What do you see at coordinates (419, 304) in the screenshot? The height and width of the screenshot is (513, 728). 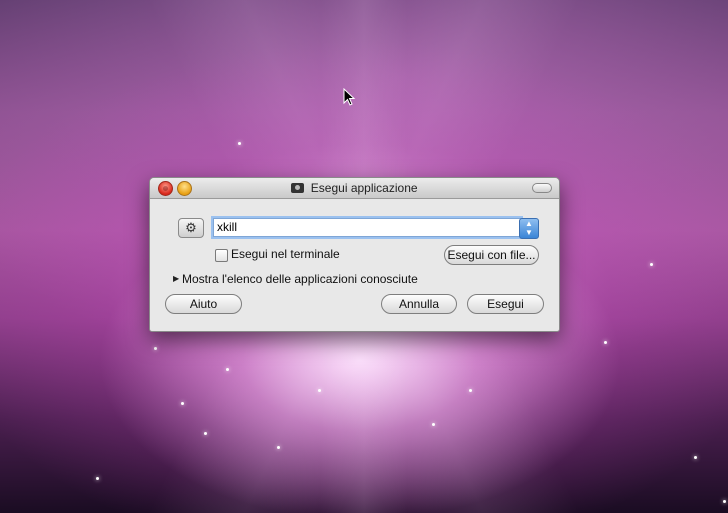 I see `cancel-button: Annulla` at bounding box center [419, 304].